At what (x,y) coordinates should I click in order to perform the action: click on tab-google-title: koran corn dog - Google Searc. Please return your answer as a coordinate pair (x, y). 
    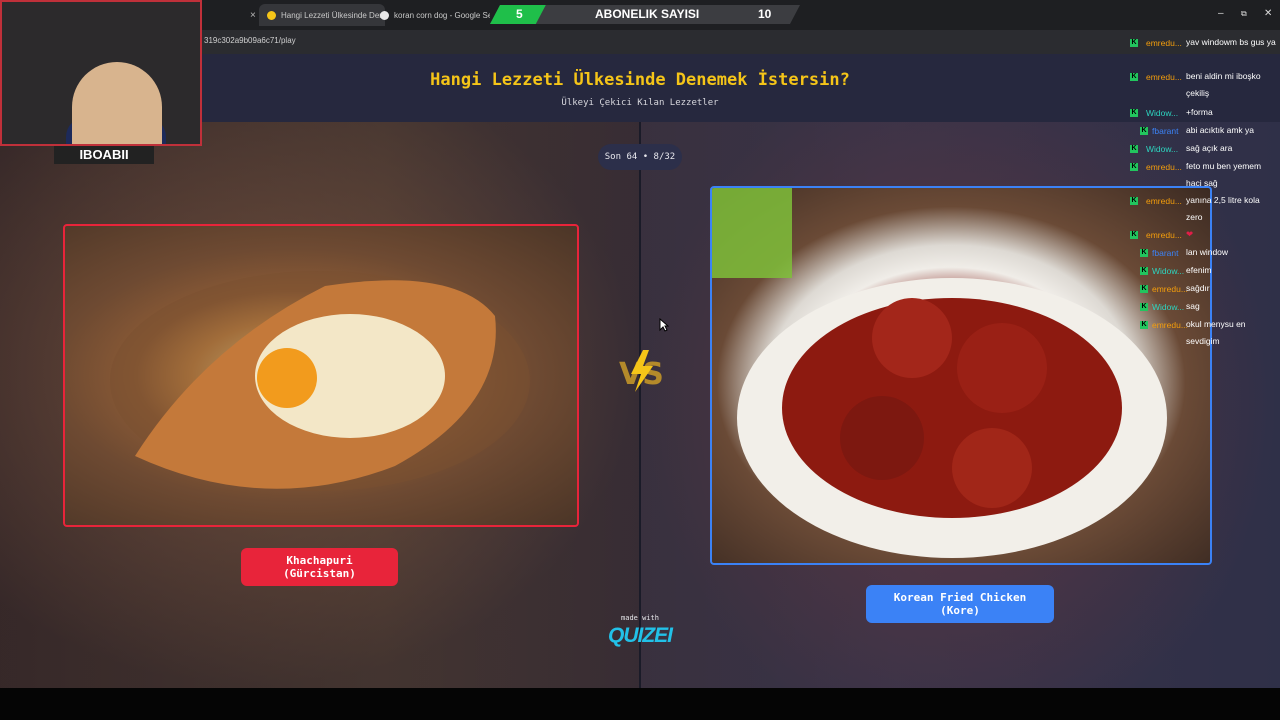
    Looking at the image, I should click on (442, 15).